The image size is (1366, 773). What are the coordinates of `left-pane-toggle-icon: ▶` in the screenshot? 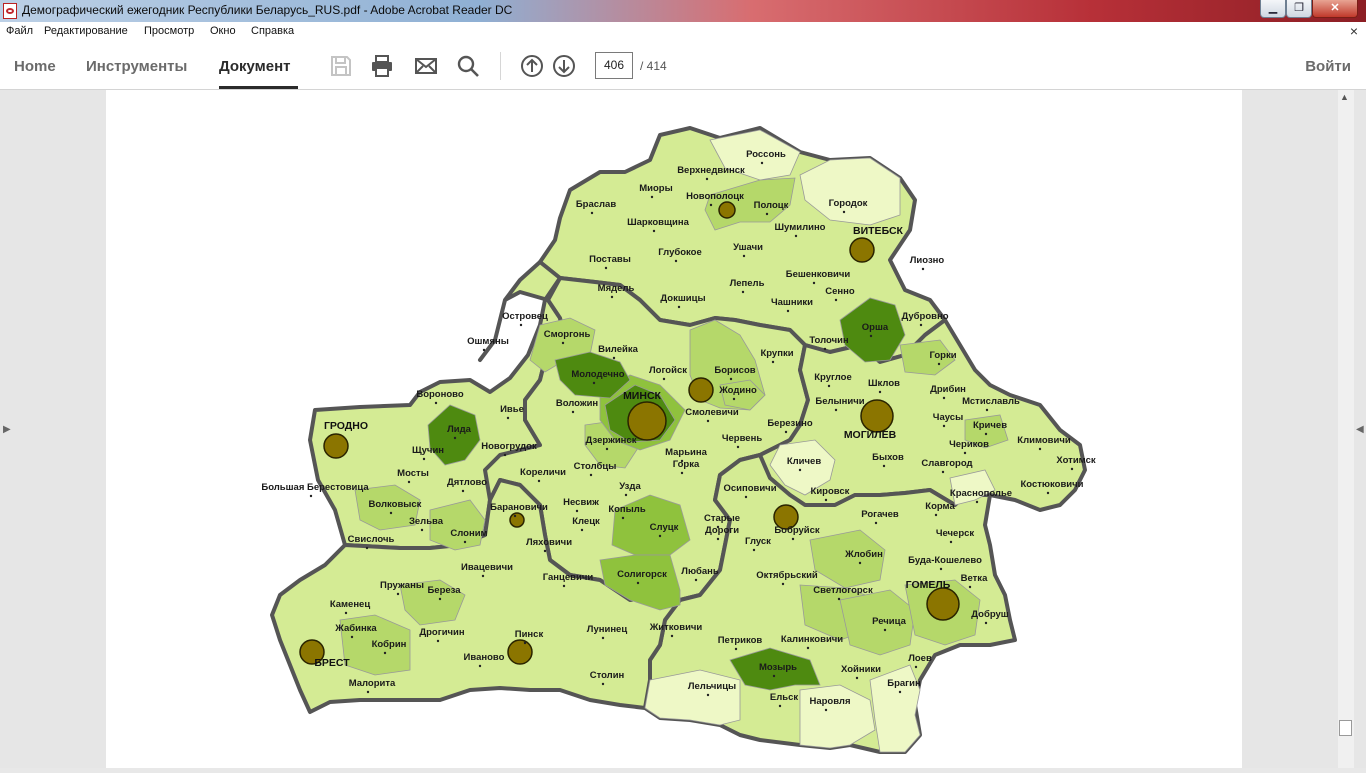 It's located at (7, 429).